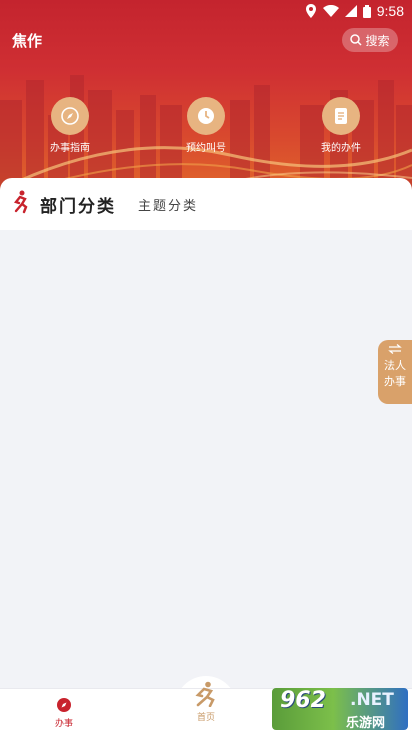 This screenshot has width=412, height=735. Describe the element at coordinates (341, 148) in the screenshot. I see `quick-action-label: 我的办件` at that location.